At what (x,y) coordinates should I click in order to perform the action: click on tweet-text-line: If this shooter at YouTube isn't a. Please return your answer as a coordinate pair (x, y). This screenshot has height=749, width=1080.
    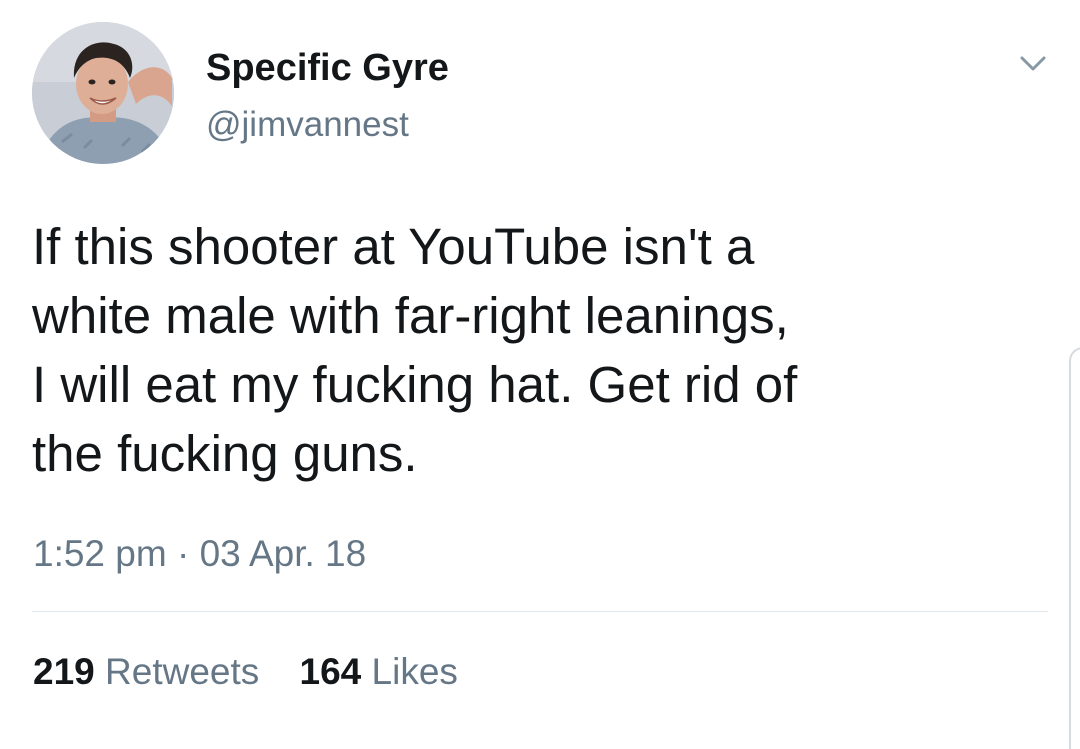
    Looking at the image, I should click on (393, 246).